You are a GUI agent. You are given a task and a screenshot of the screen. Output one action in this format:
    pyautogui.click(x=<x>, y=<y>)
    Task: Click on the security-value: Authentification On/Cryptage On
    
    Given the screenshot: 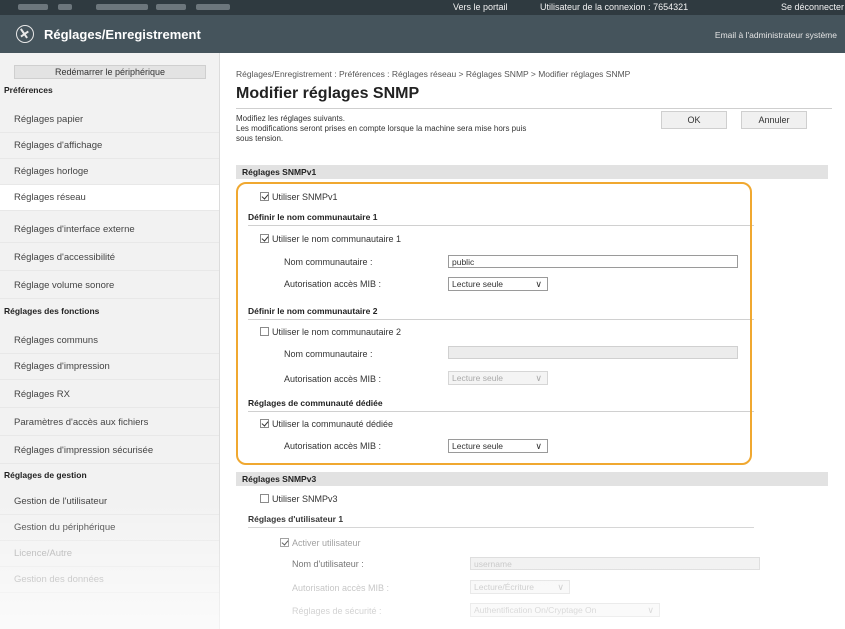 What is the action you would take?
    pyautogui.click(x=535, y=610)
    